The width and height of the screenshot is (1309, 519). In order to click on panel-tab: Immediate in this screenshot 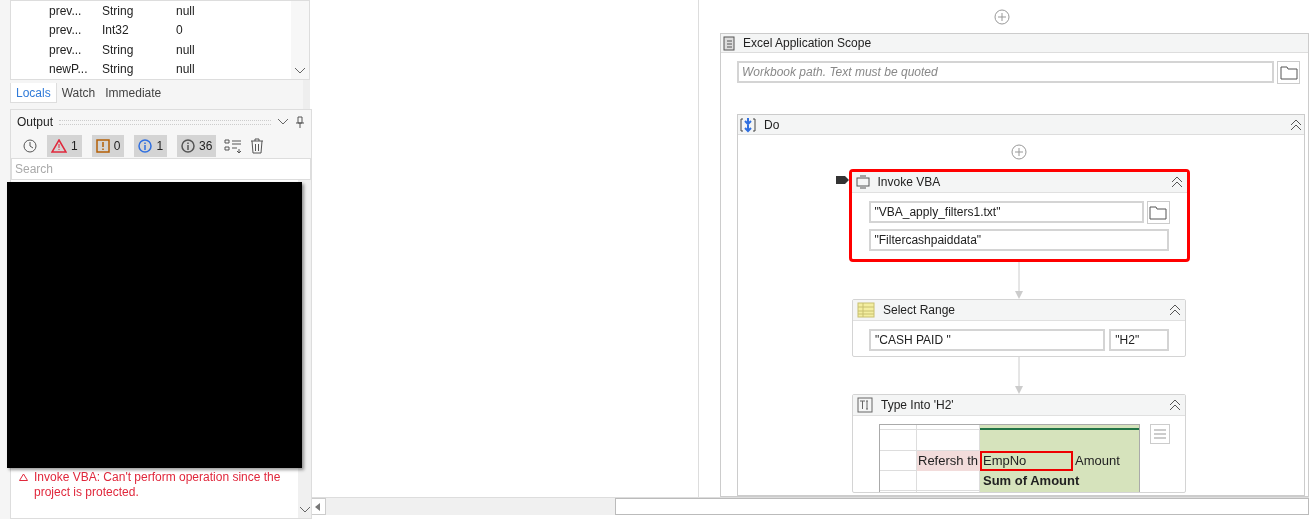, I will do `click(133, 93)`.